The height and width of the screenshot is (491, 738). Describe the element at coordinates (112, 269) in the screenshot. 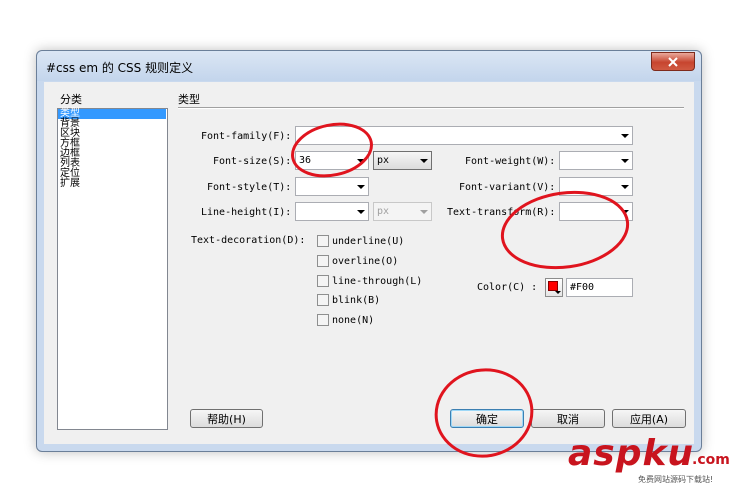

I see `category-list: 类型 背景 区块 方框 边框 列表 定位 扩展` at that location.